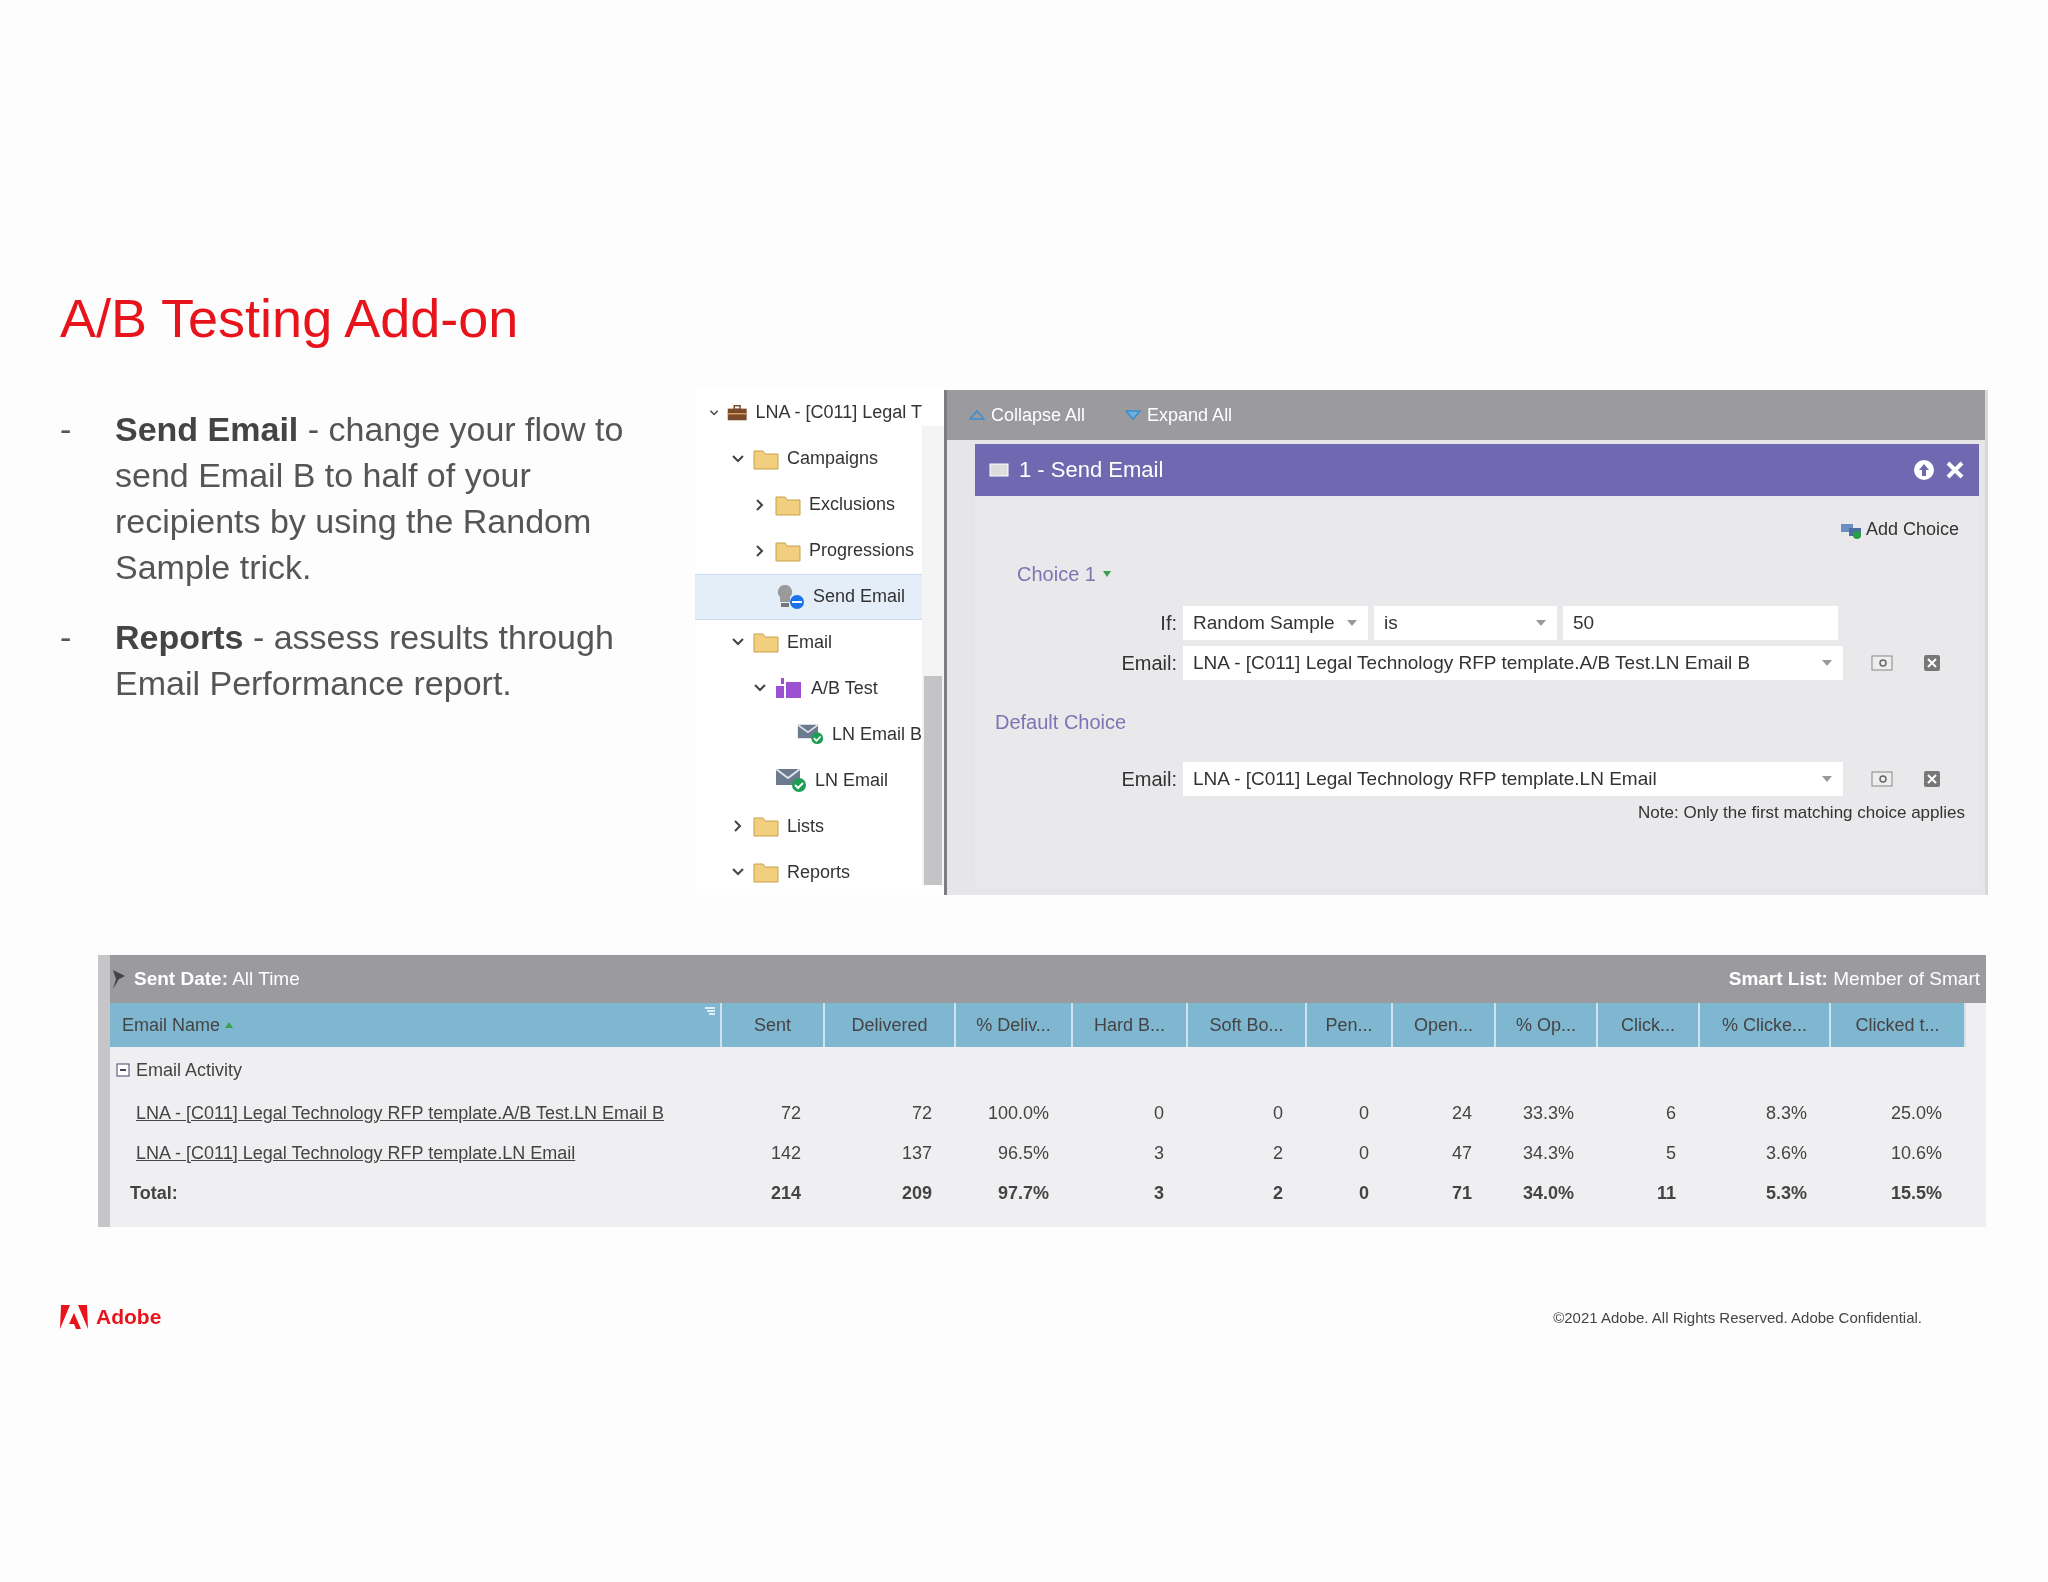  Describe the element at coordinates (365, 660) in the screenshot. I see `bullet-text: Reports - assess results through Email Performance report.` at that location.